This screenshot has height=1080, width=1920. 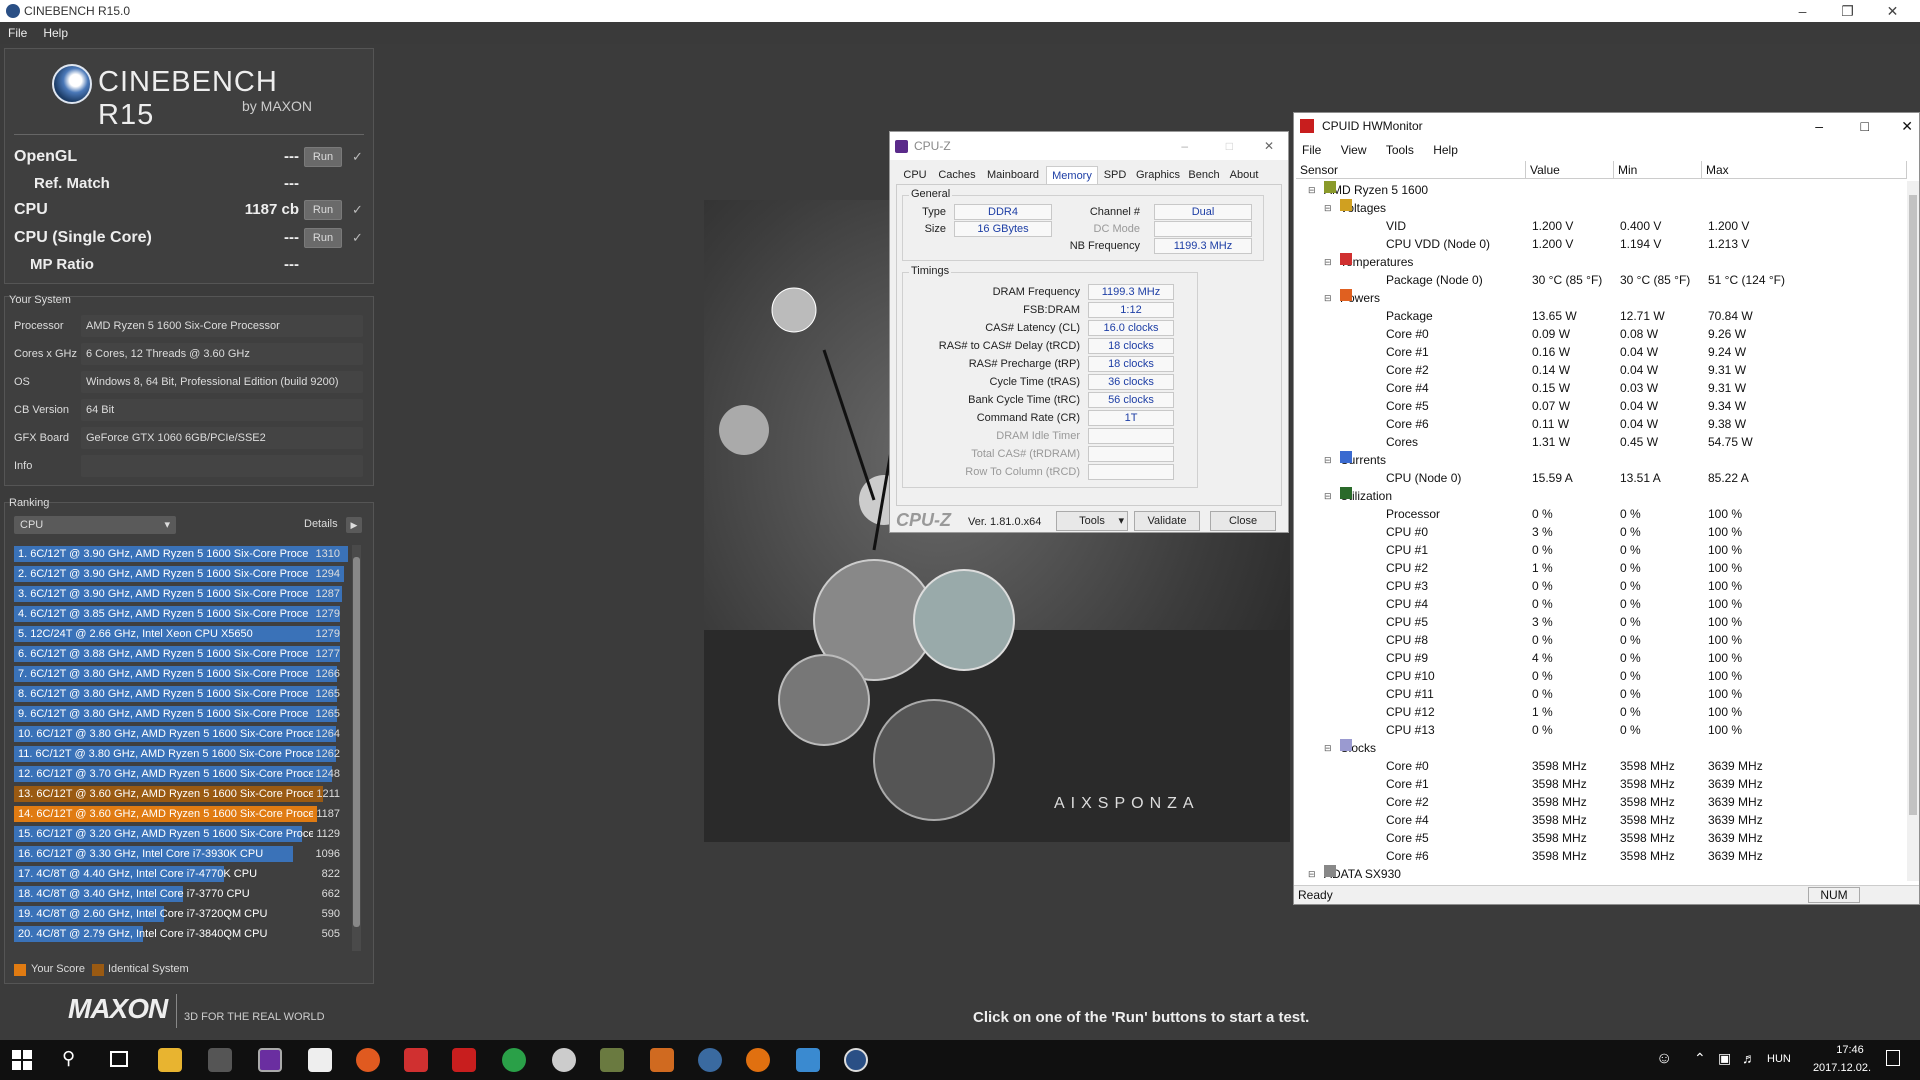 I want to click on task-view-icon, so click(x=119, y=1059).